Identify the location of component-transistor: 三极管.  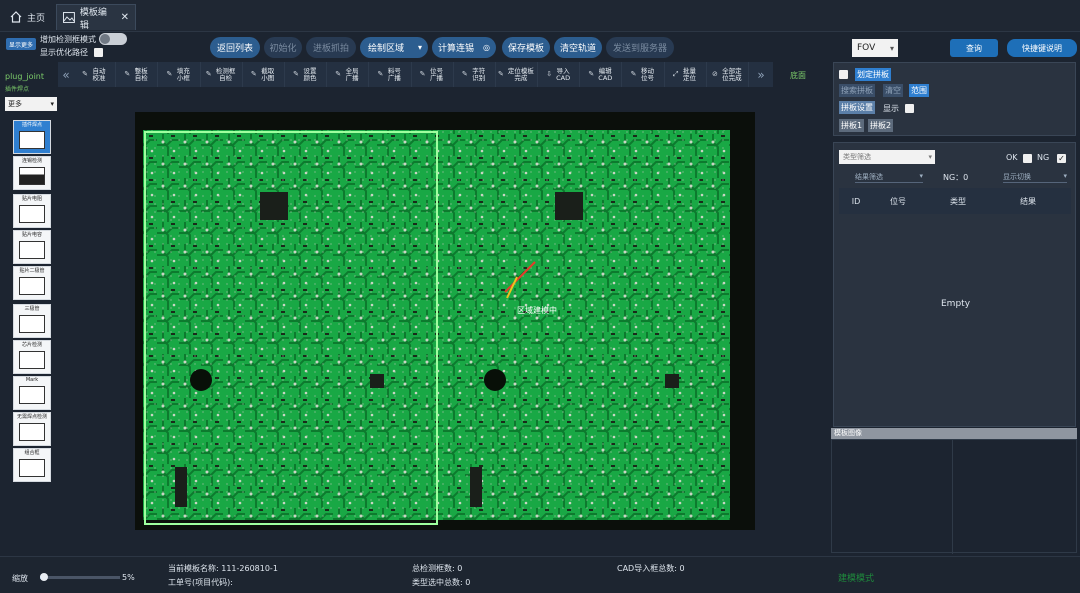
(32, 321).